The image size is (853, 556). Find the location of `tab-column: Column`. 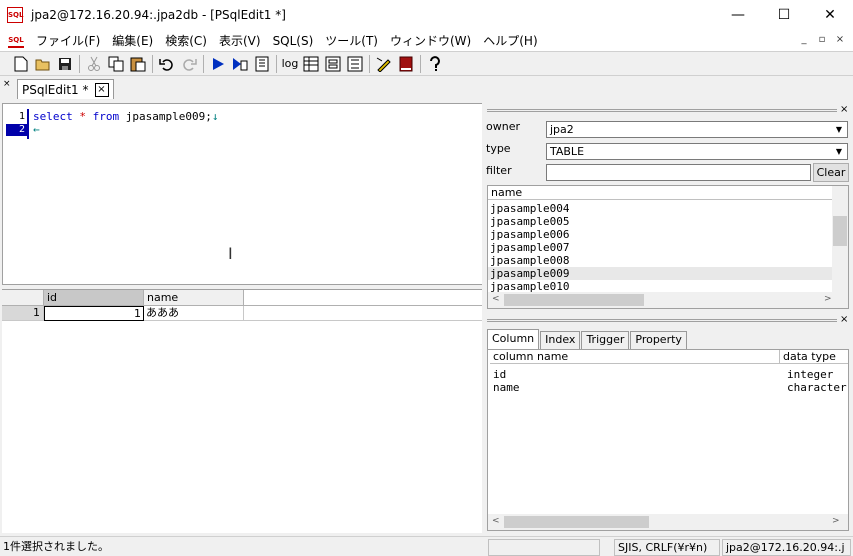

tab-column: Column is located at coordinates (513, 339).